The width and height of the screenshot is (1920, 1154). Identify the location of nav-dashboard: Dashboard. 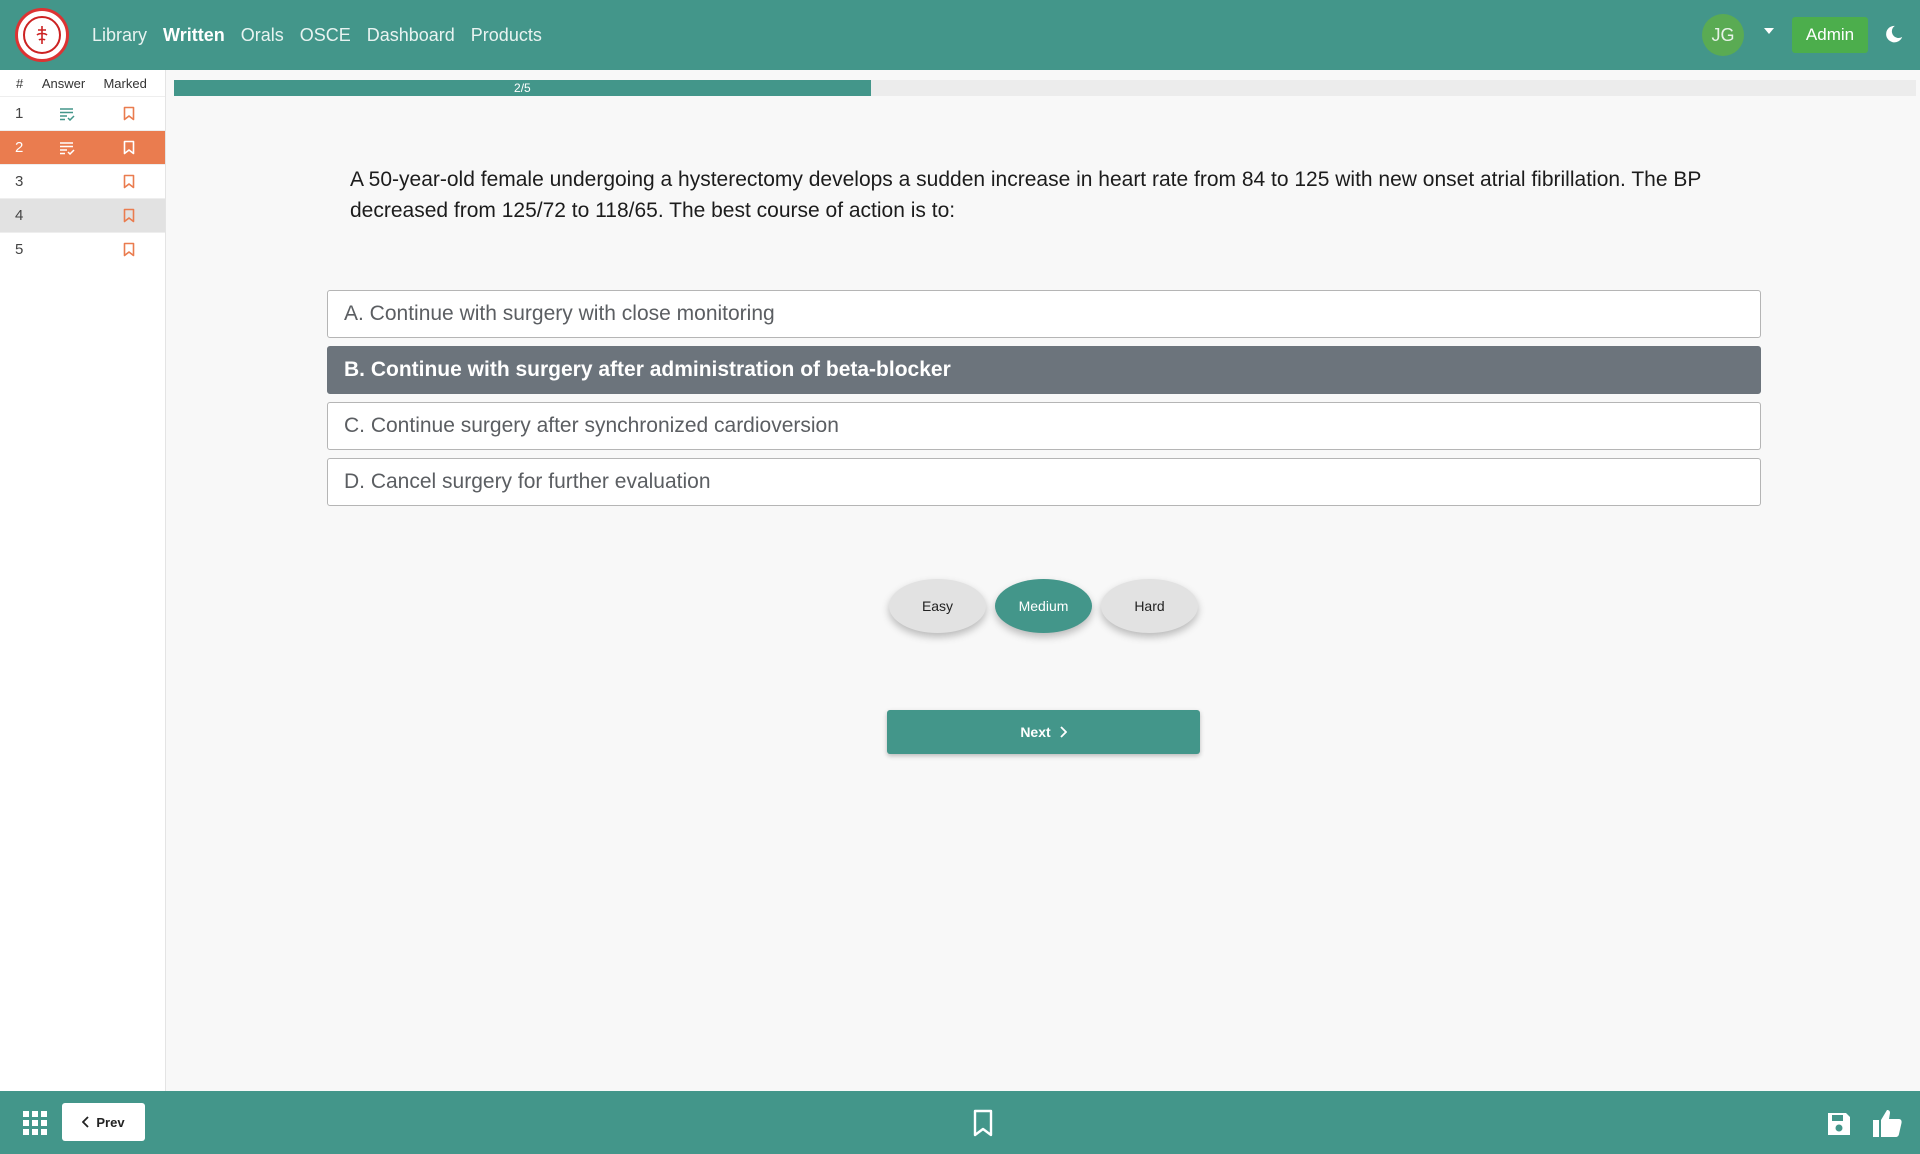
(411, 35).